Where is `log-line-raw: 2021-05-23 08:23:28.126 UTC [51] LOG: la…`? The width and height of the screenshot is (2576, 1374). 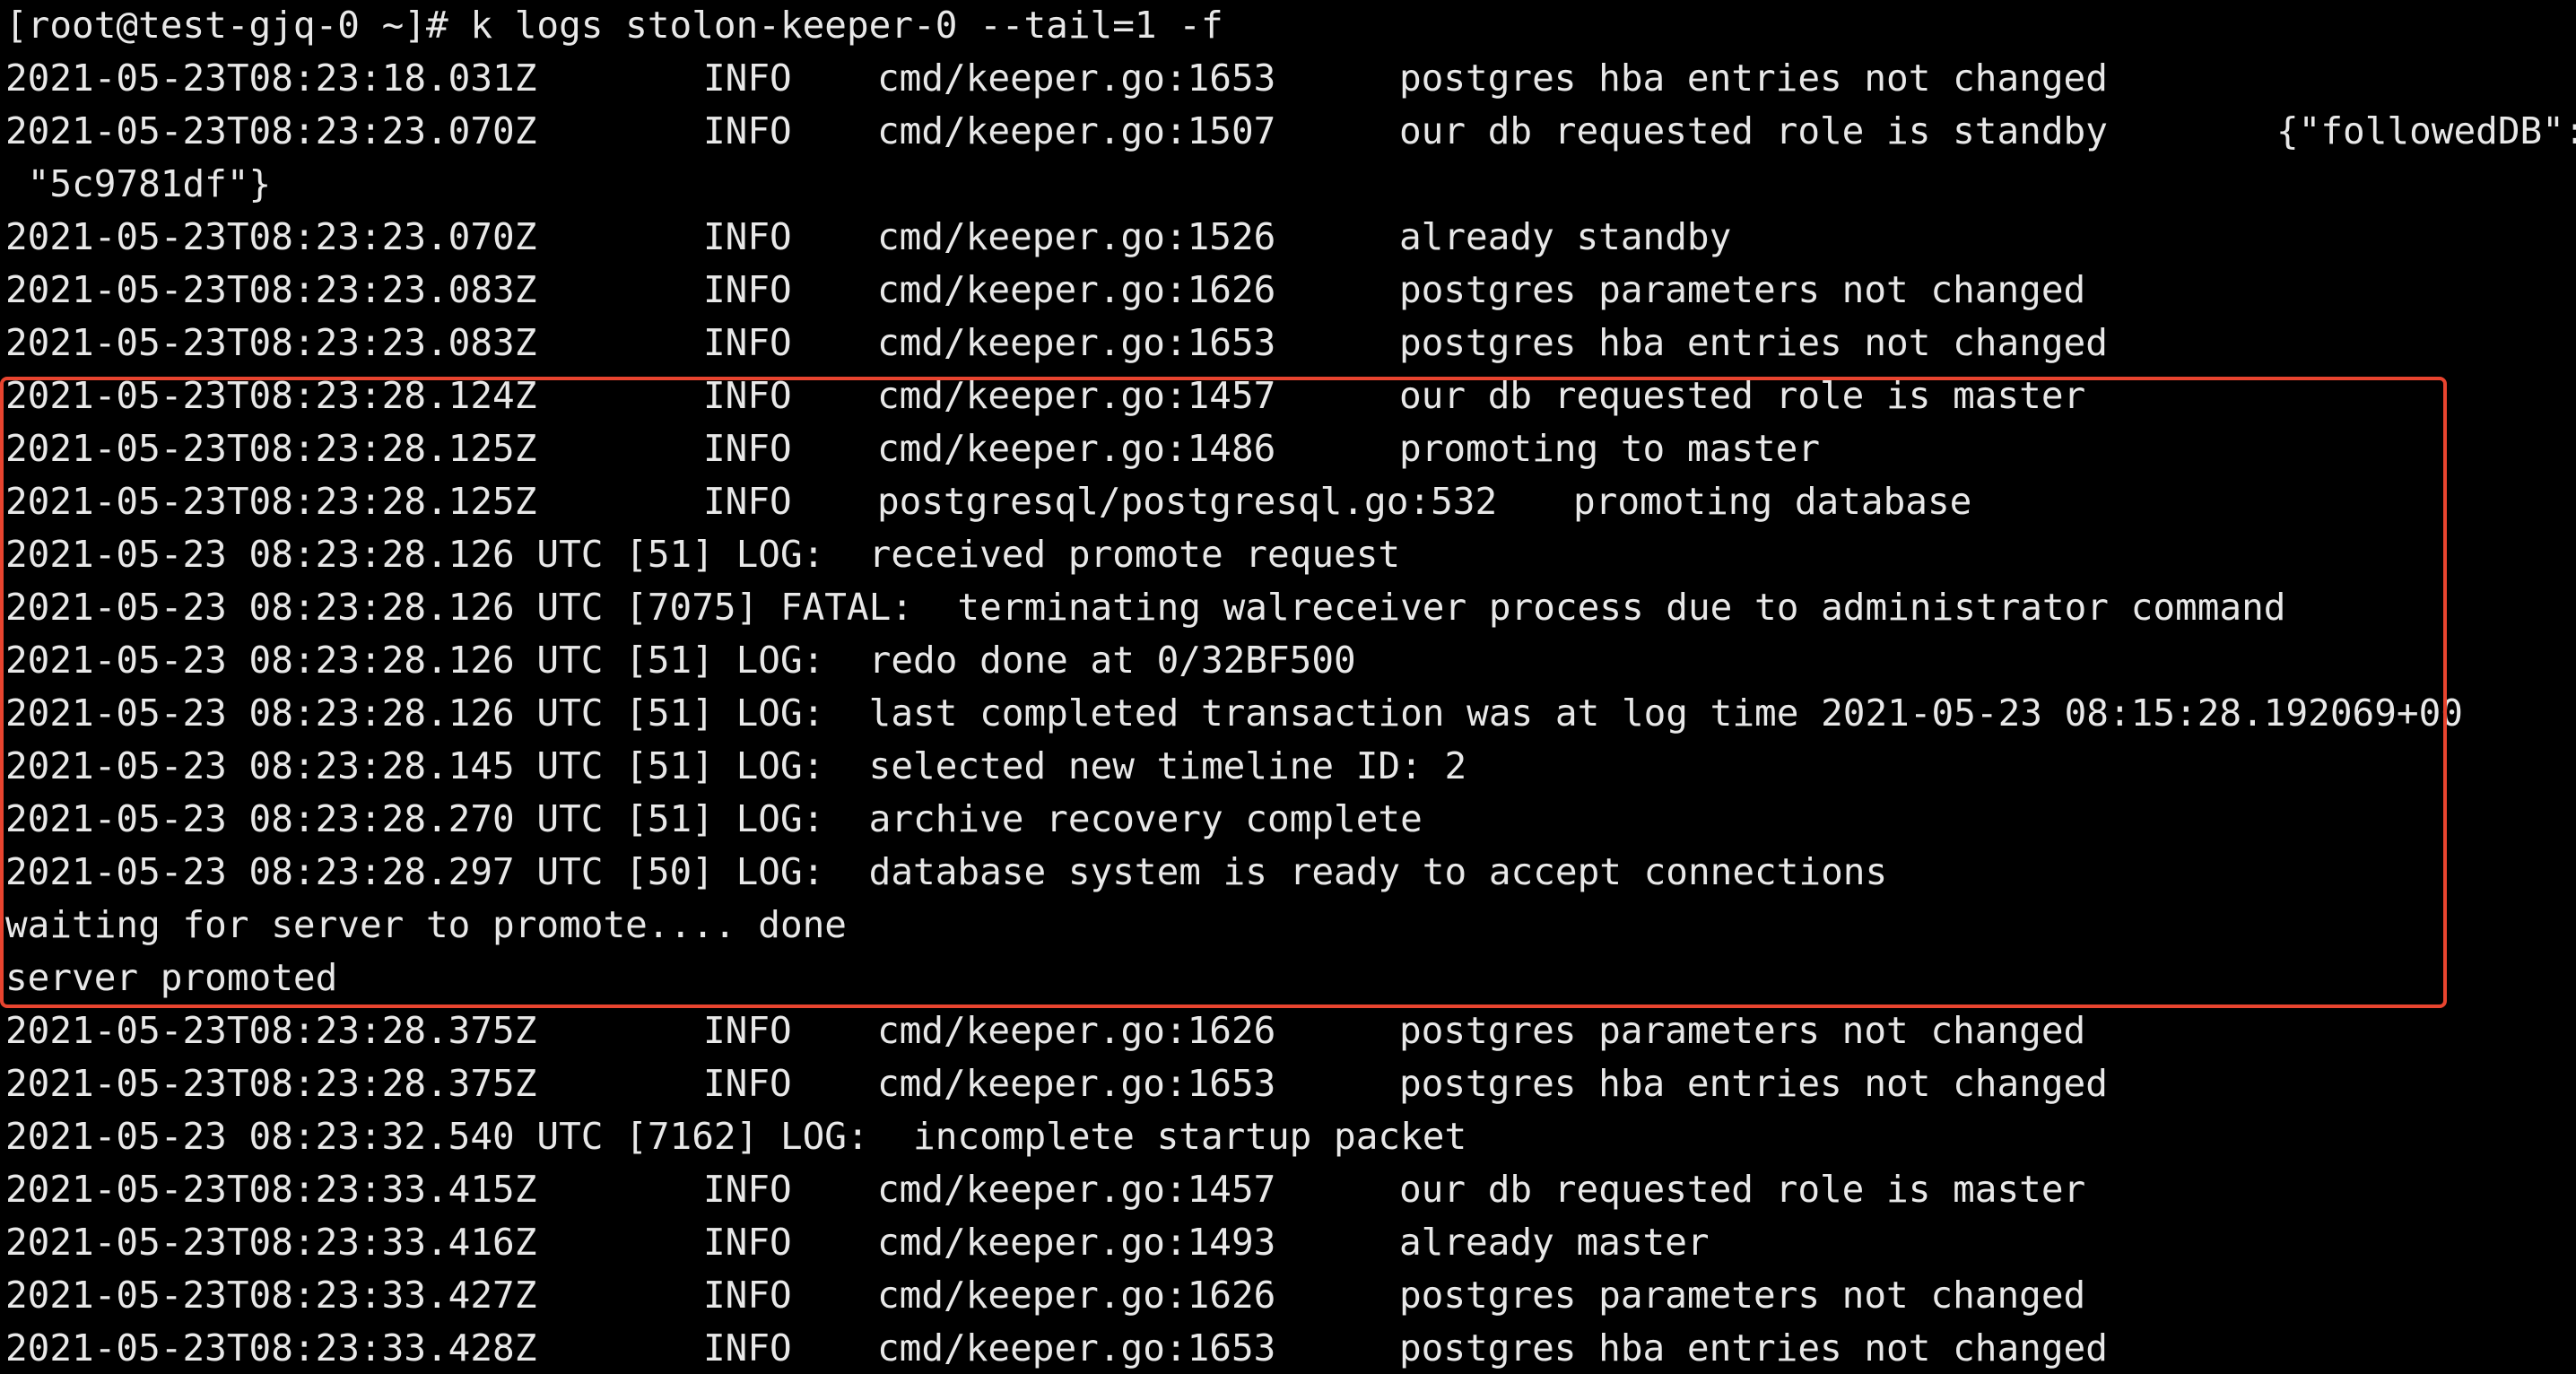
log-line-raw: 2021-05-23 08:23:28.126 UTC [51] LOG: la… is located at coordinates (1234, 713).